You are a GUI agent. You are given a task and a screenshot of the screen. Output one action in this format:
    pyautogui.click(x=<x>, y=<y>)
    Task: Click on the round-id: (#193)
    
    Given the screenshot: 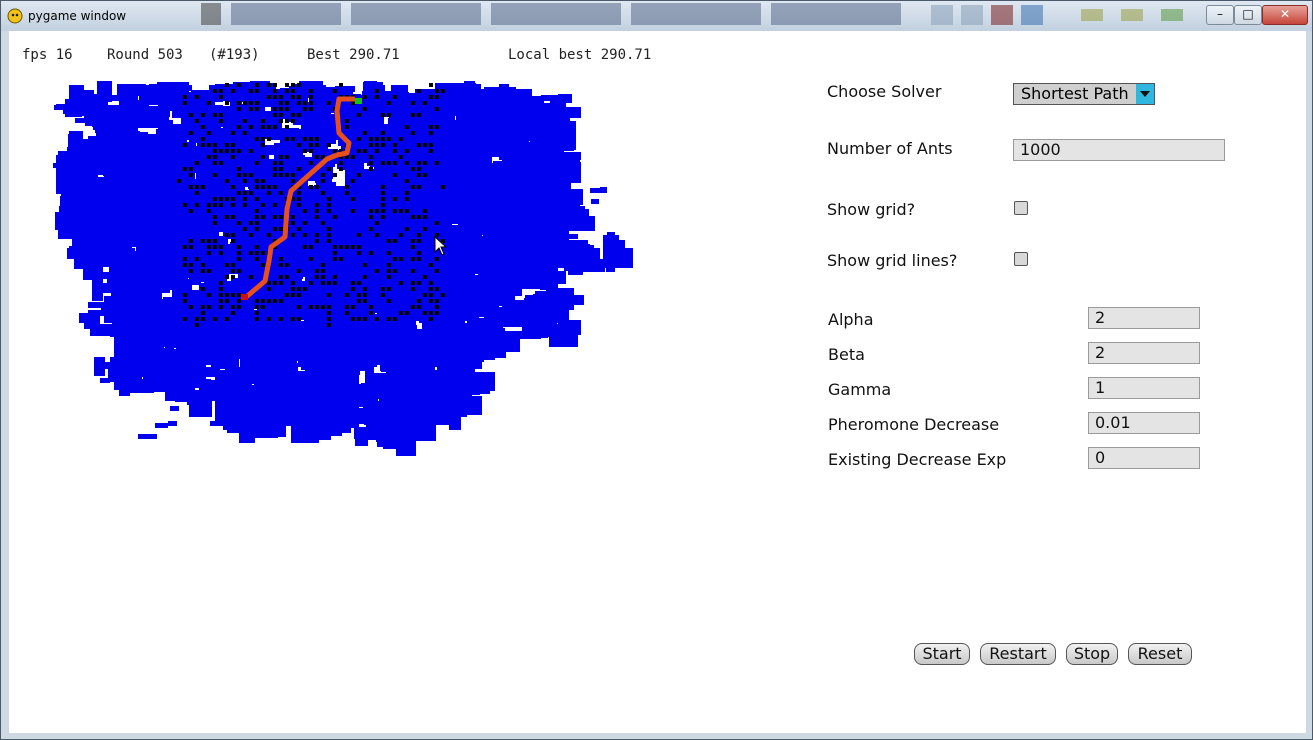 What is the action you would take?
    pyautogui.click(x=234, y=55)
    